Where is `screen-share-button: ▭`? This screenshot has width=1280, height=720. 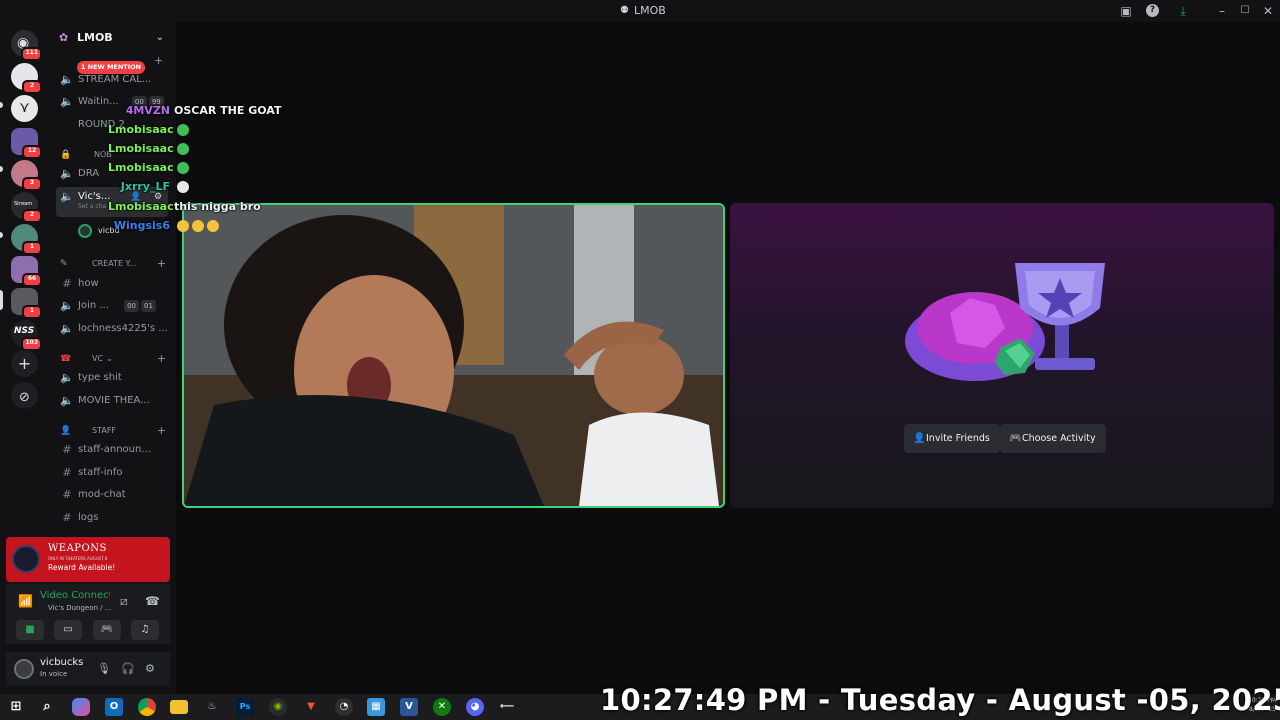
screen-share-button: ▭ is located at coordinates (68, 630).